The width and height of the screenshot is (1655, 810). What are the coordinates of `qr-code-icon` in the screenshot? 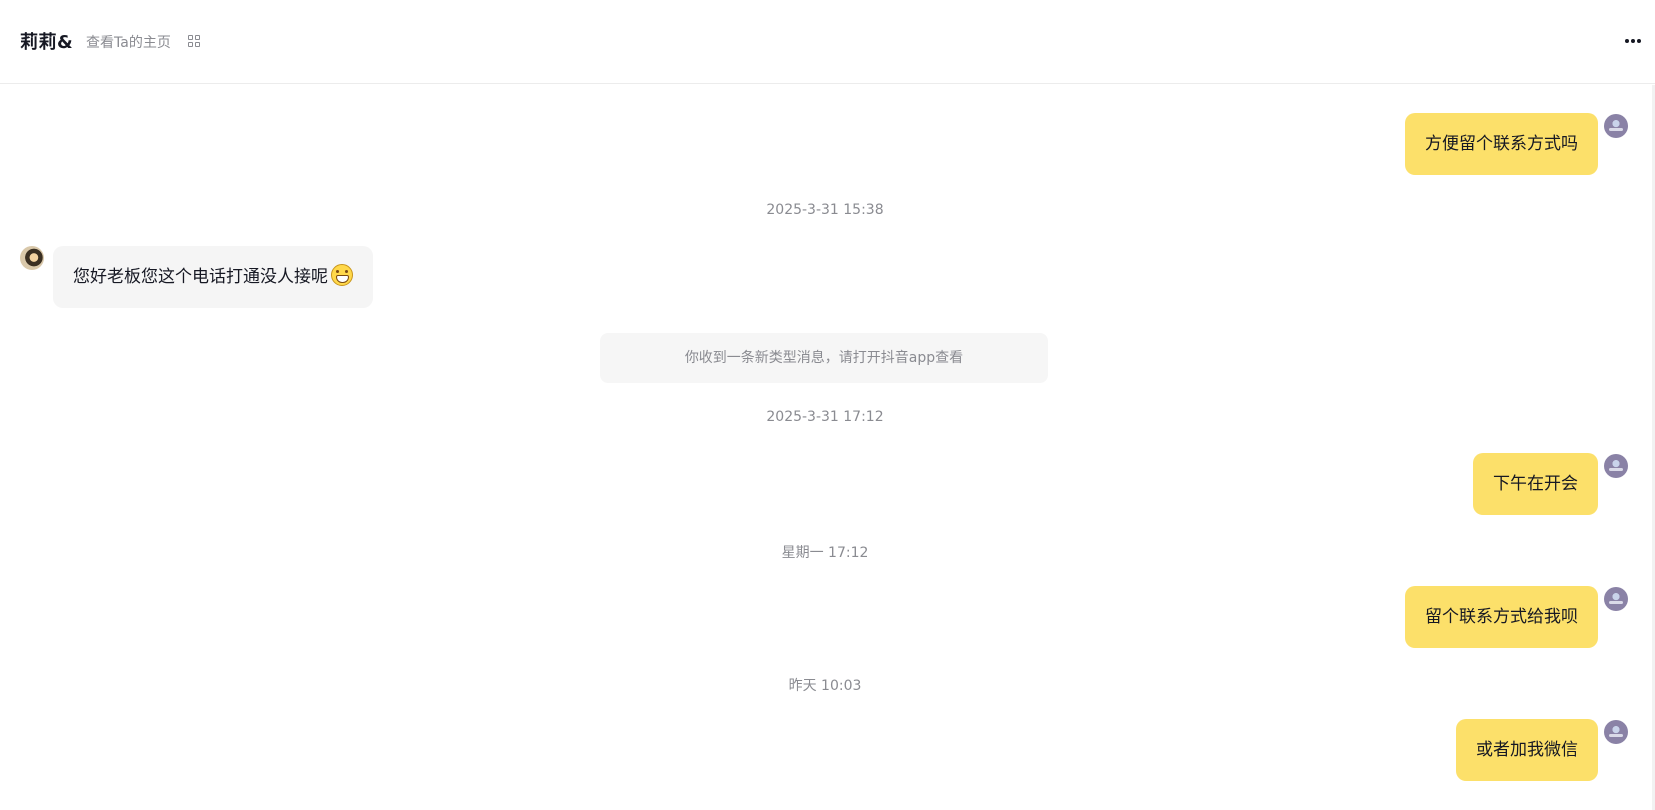 It's located at (194, 41).